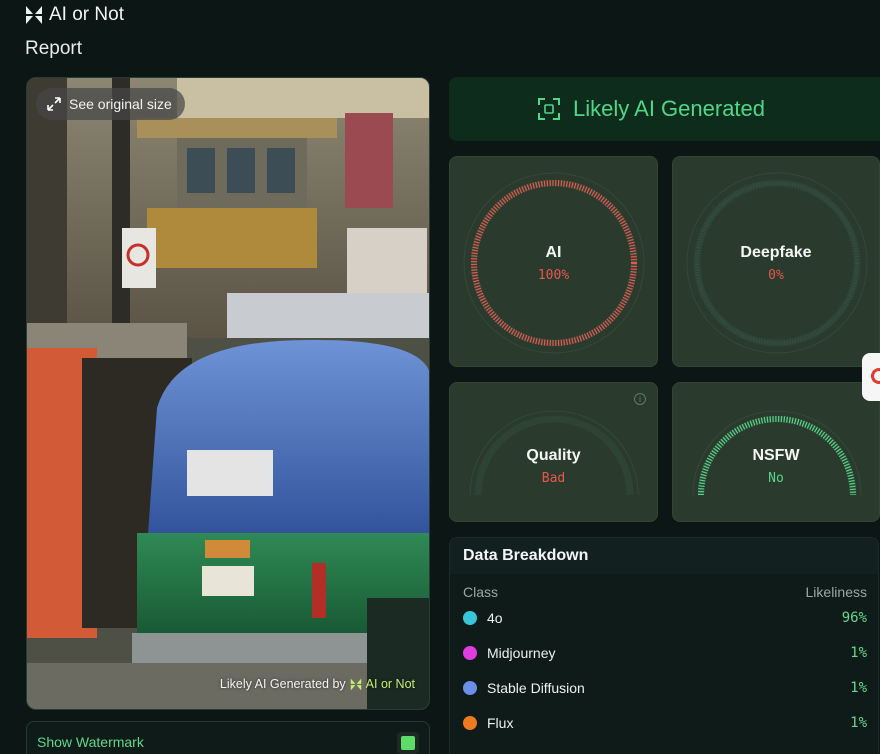 Image resolution: width=880 pixels, height=754 pixels. What do you see at coordinates (875, 376) in the screenshot?
I see `widget-icon` at bounding box center [875, 376].